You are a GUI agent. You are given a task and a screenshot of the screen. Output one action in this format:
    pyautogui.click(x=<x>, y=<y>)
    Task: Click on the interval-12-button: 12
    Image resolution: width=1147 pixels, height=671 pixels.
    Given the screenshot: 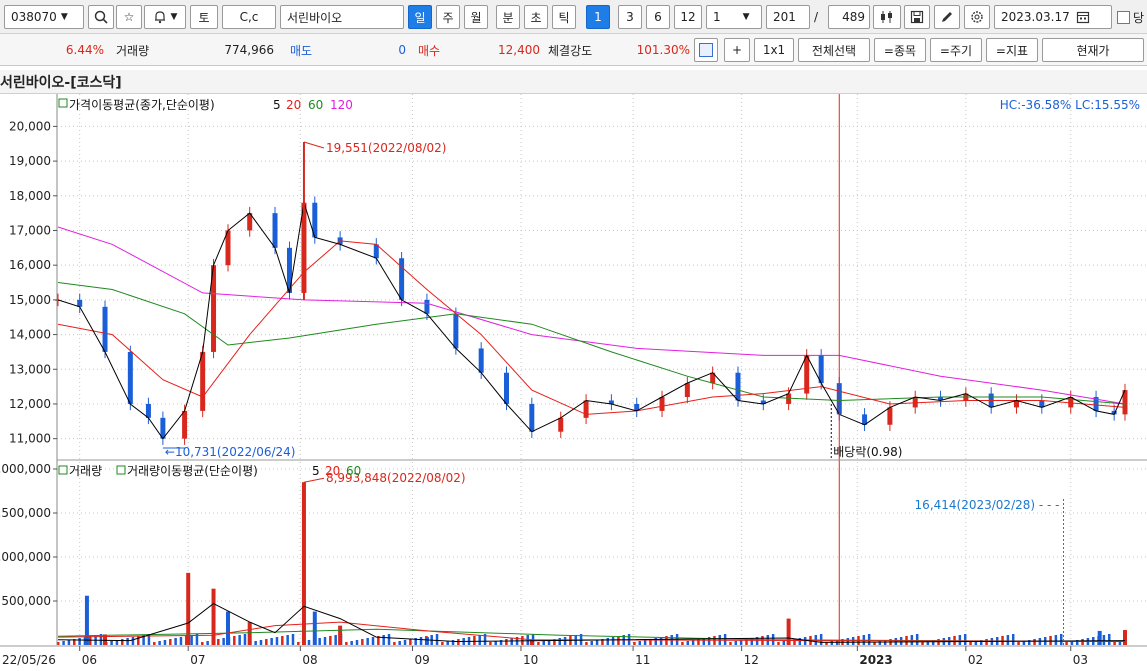 What is the action you would take?
    pyautogui.click(x=688, y=17)
    